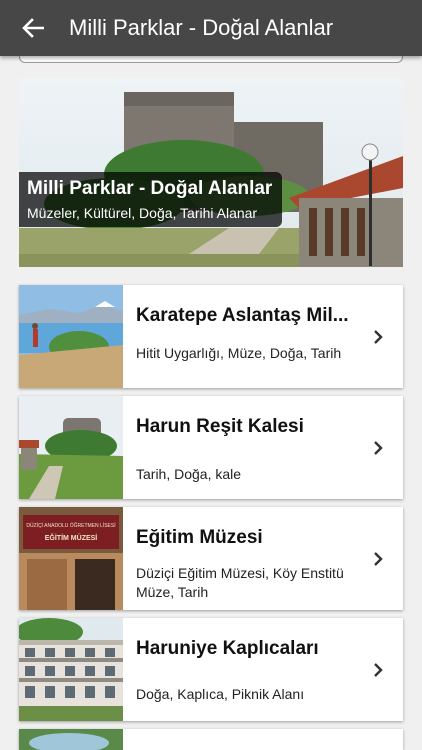 The width and height of the screenshot is (422, 750). I want to click on arrow-left-icon, so click(33, 28).